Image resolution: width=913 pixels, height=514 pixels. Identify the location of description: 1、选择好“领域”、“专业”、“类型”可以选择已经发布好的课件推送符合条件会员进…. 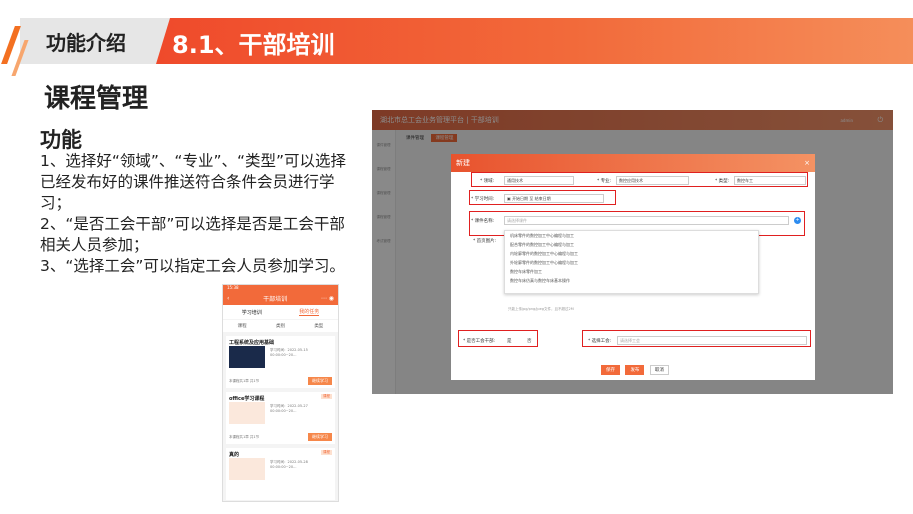
(197, 214).